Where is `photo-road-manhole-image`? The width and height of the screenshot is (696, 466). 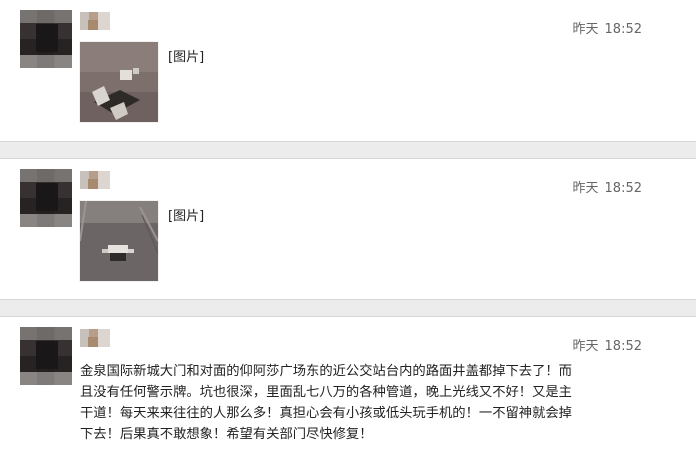 photo-road-manhole-image is located at coordinates (119, 241).